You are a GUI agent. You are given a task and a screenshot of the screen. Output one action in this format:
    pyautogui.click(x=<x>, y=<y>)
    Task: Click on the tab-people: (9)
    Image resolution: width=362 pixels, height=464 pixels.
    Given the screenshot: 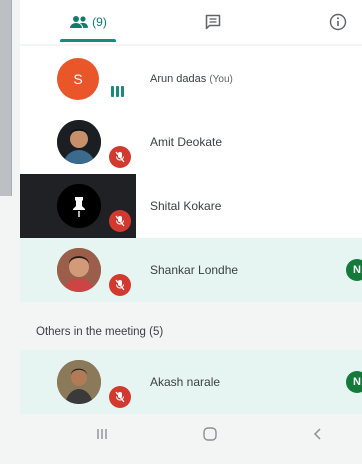 What is the action you would take?
    pyautogui.click(x=88, y=22)
    